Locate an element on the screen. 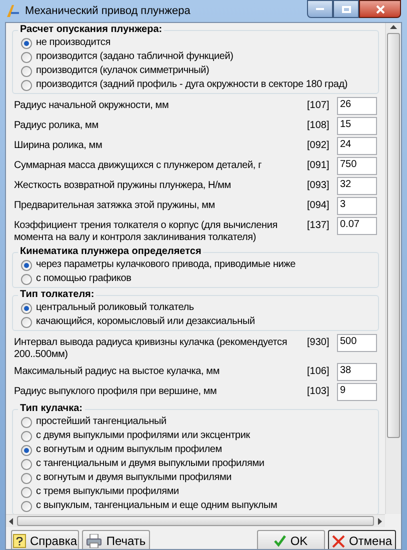 This screenshot has width=407, height=550. parameter-code: [137] is located at coordinates (318, 225).